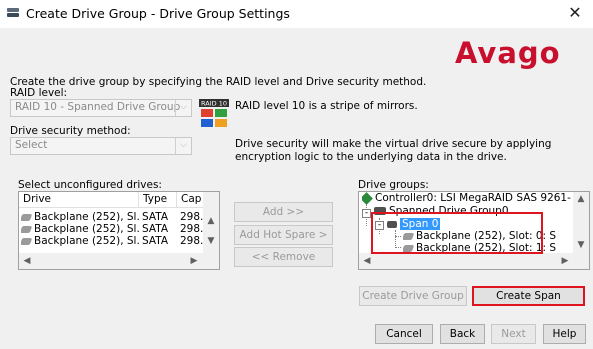 The width and height of the screenshot is (593, 349). I want to click on drive-groups-label: Drive groups:, so click(393, 185).